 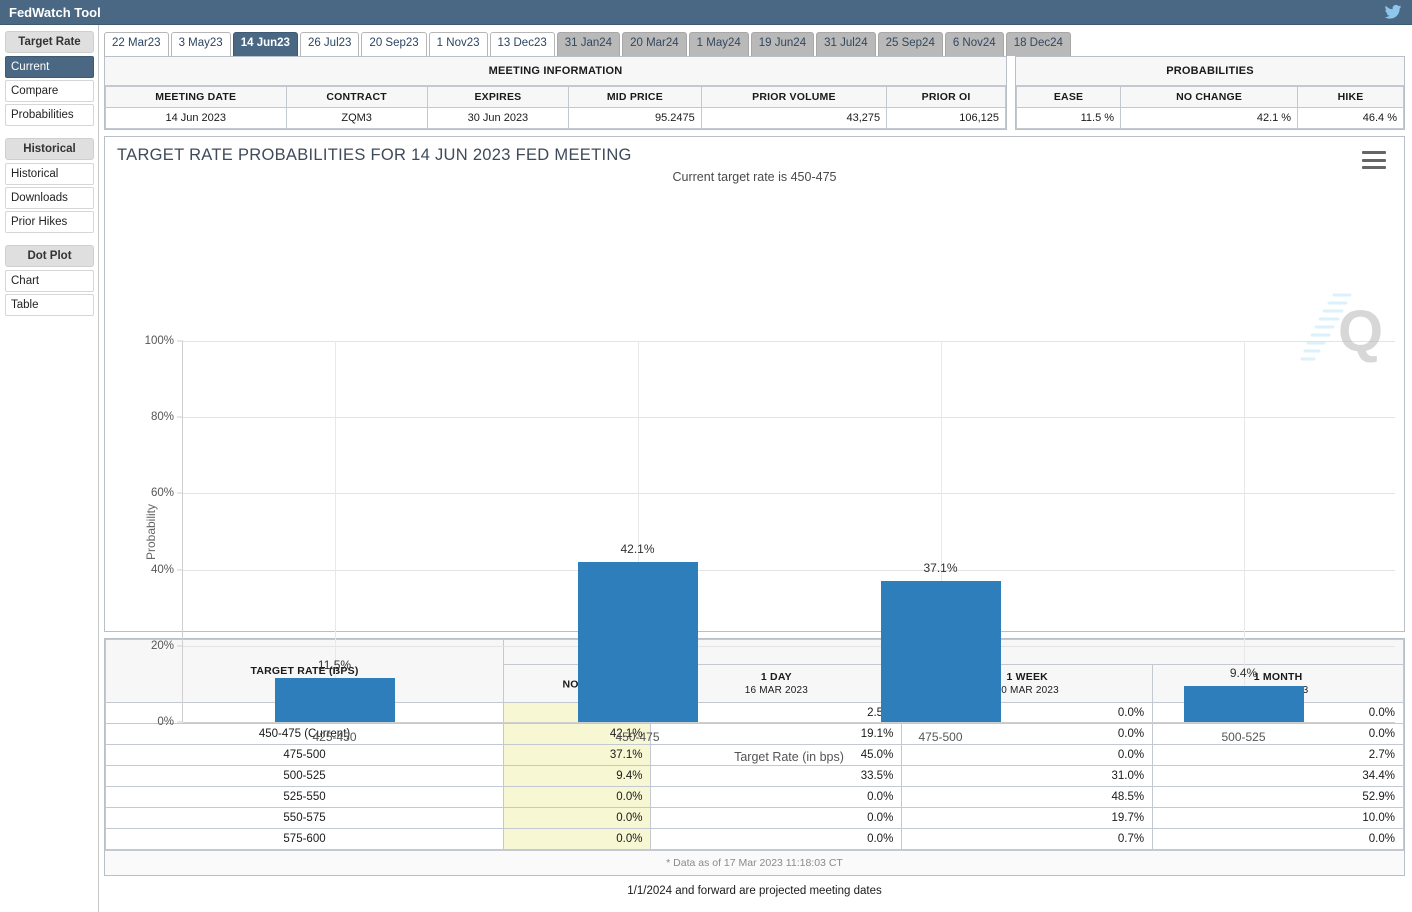 I want to click on bar-500-525: 9.4%, so click(x=1243, y=694).